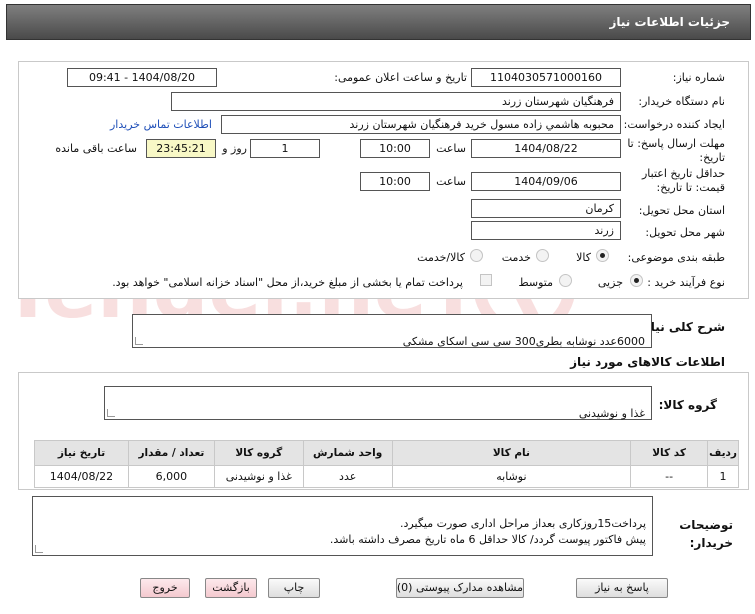 This screenshot has height=614, width=755. What do you see at coordinates (674, 124) in the screenshot?
I see `creator-label: ایجاد کننده درخواست:` at bounding box center [674, 124].